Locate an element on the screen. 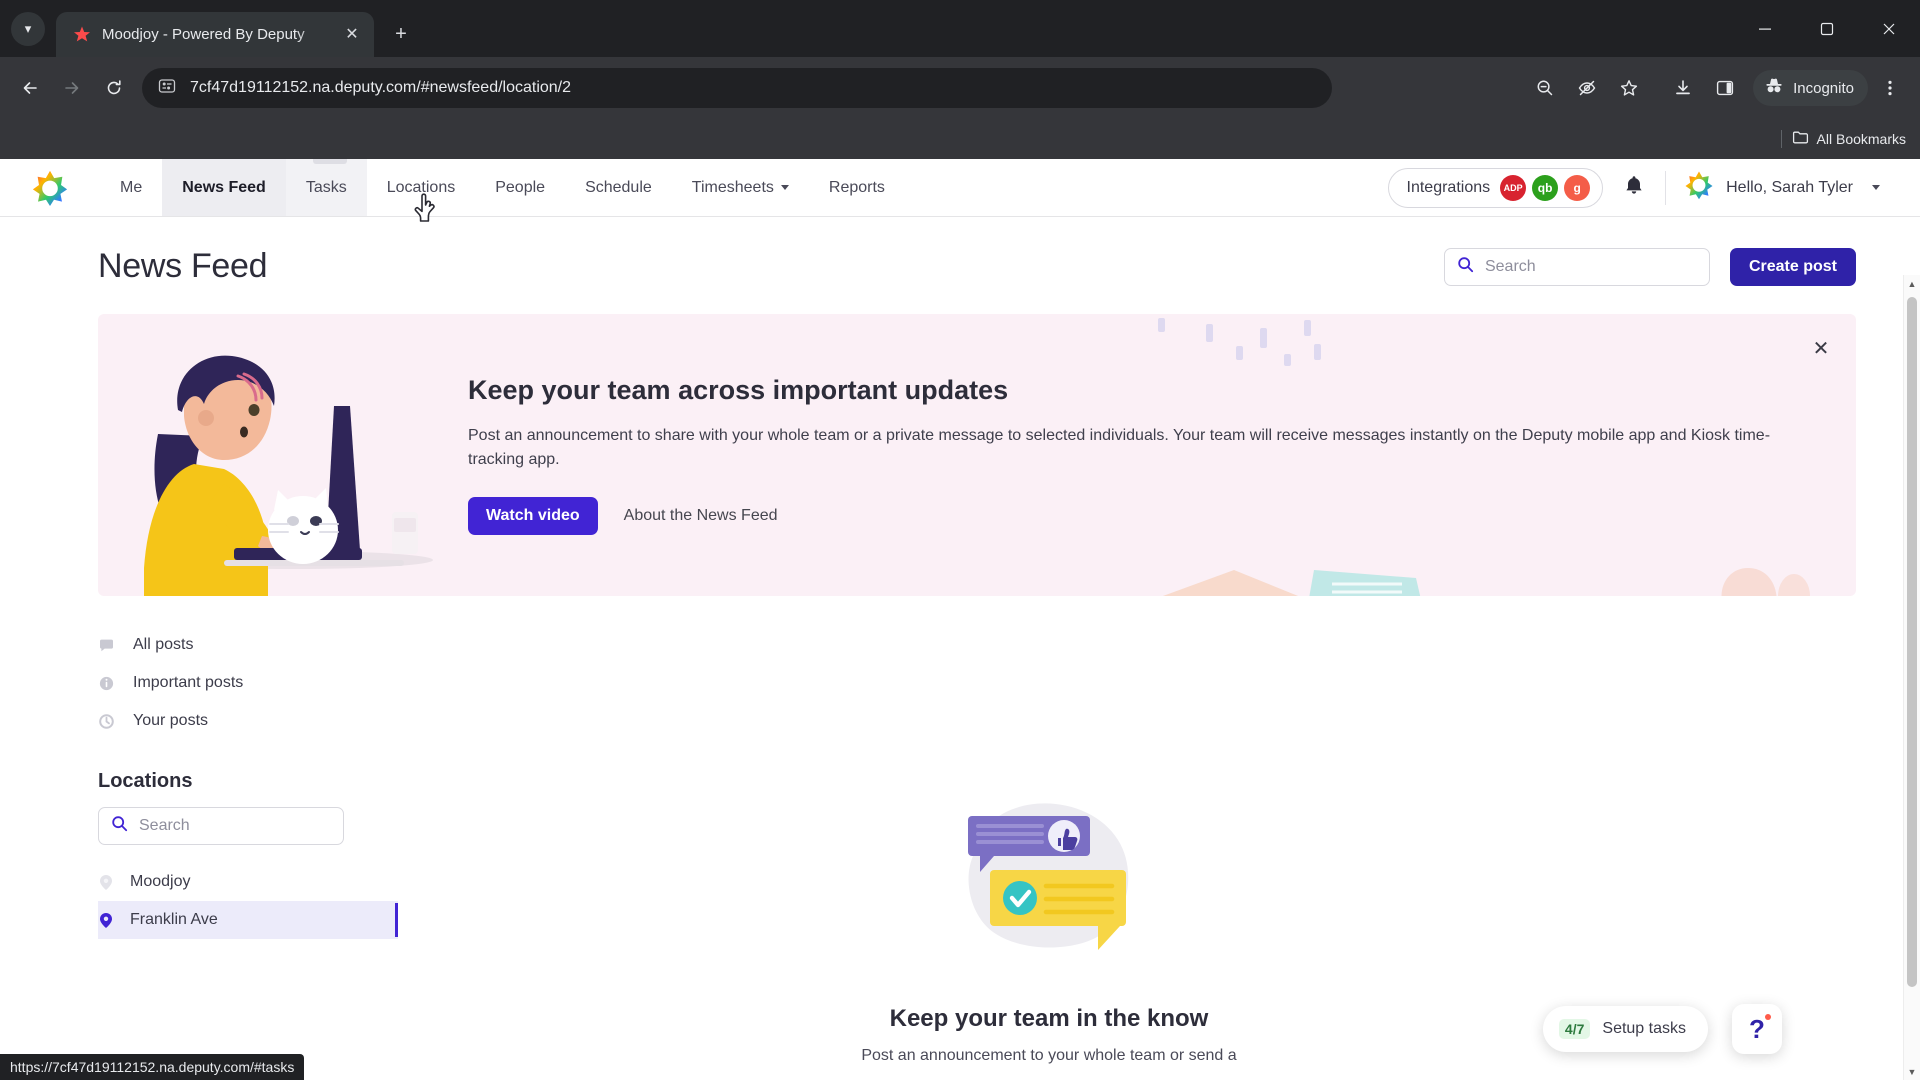 The height and width of the screenshot is (1080, 1920). window-controls is located at coordinates (1827, 28).